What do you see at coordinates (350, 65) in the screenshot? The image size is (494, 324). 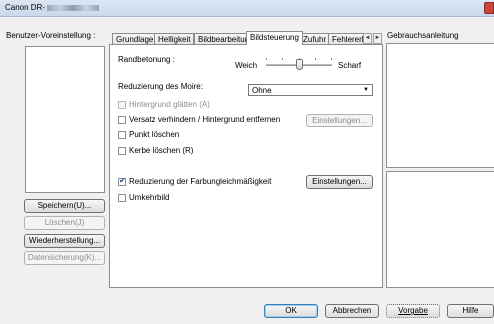 I see `edge-max-label: Scharf` at bounding box center [350, 65].